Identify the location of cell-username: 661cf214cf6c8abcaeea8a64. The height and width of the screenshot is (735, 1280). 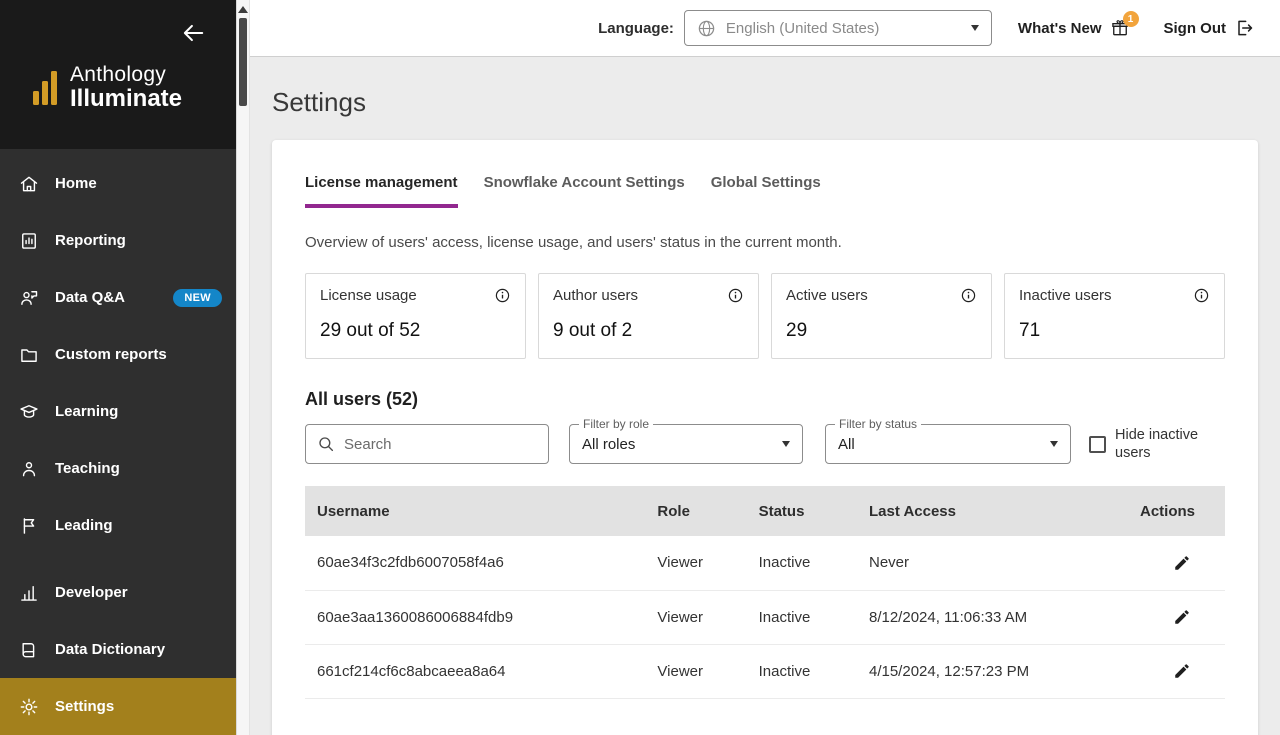
(475, 671).